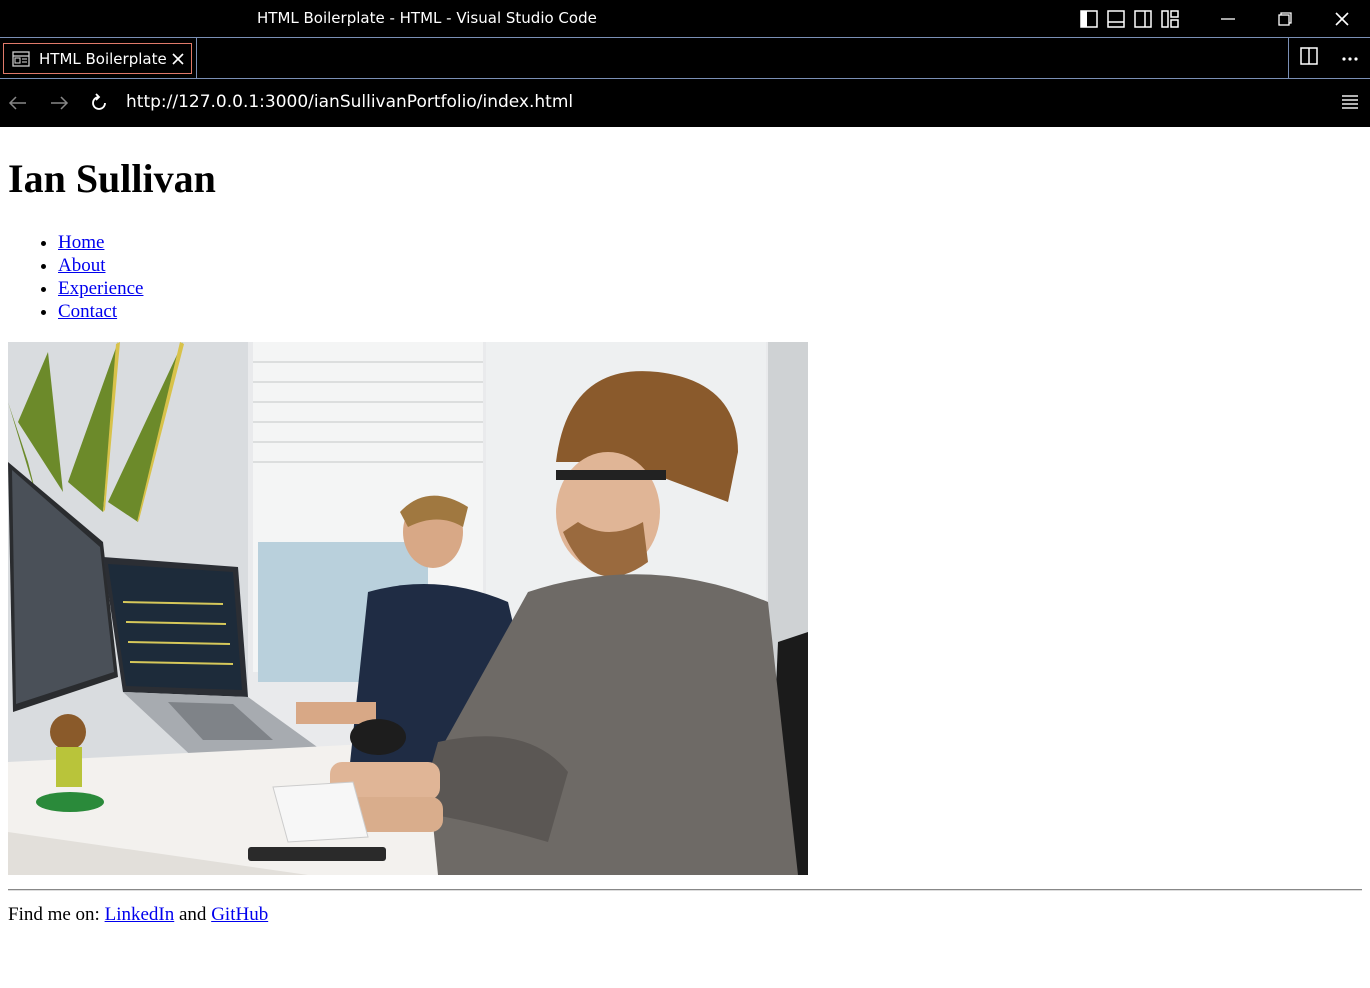  I want to click on nav-link-home: Home, so click(81, 242).